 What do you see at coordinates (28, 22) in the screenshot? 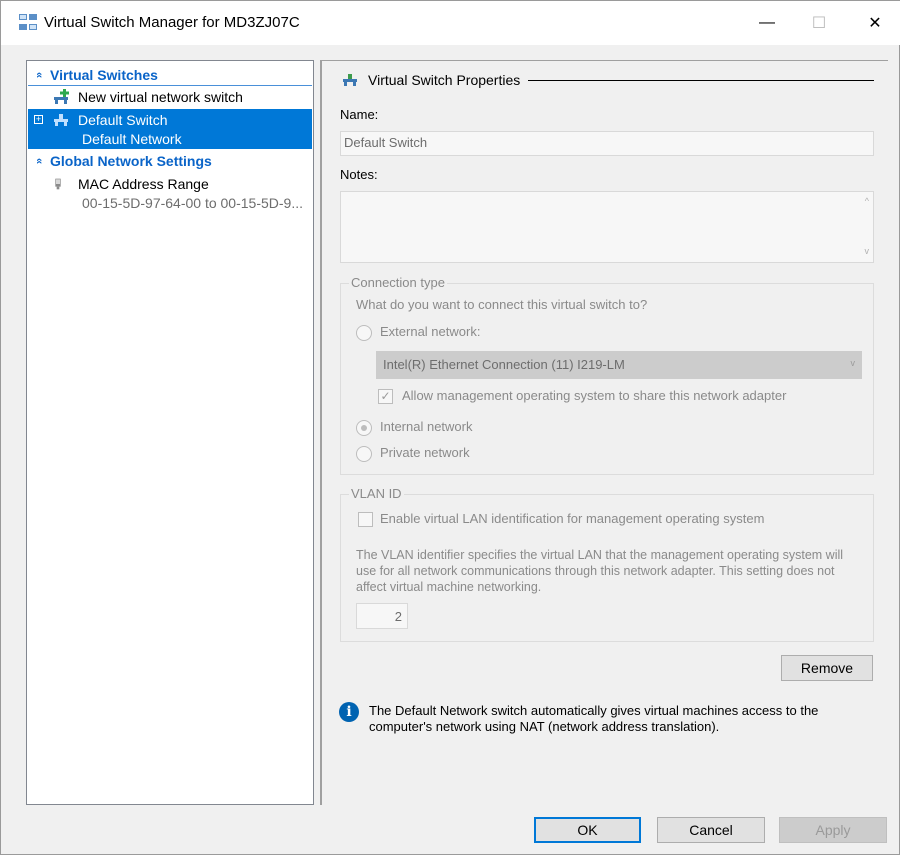
I see `virtual-switch-manager-icon` at bounding box center [28, 22].